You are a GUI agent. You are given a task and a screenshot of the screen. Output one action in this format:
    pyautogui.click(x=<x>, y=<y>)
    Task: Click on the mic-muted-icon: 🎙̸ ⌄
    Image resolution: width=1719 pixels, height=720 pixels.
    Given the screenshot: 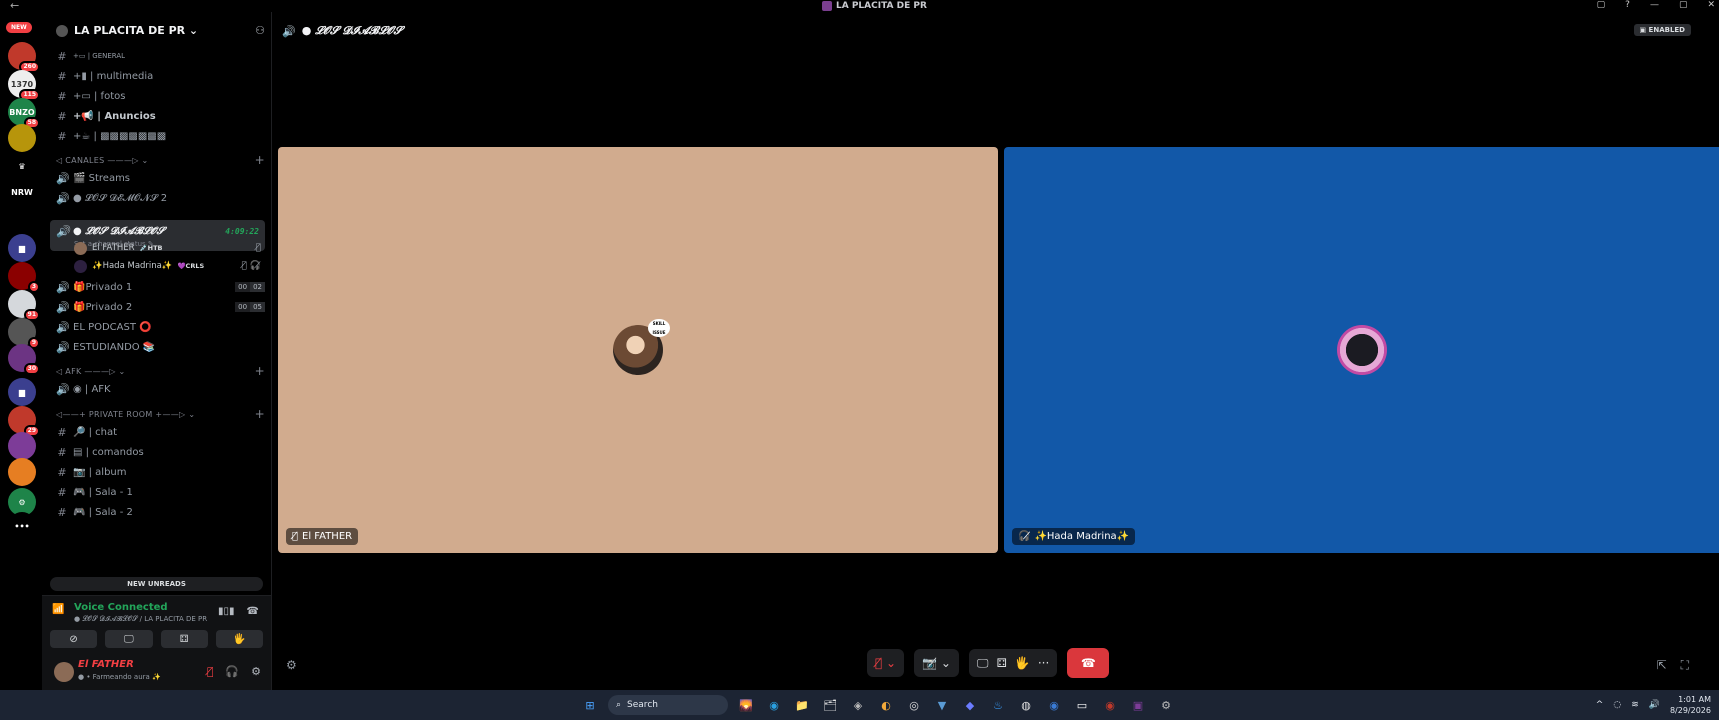 What is the action you would take?
    pyautogui.click(x=885, y=663)
    